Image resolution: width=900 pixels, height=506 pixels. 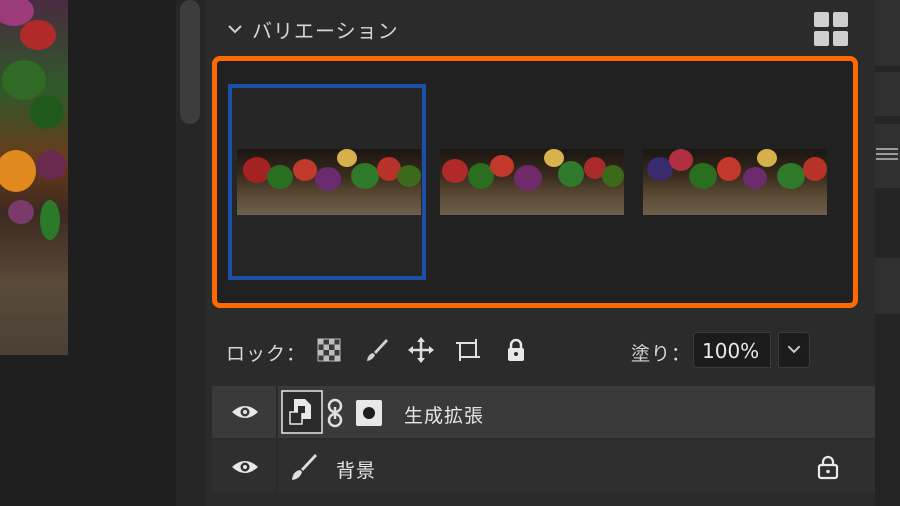 What do you see at coordinates (376, 350) in the screenshot?
I see `lock-image-pixels-icon` at bounding box center [376, 350].